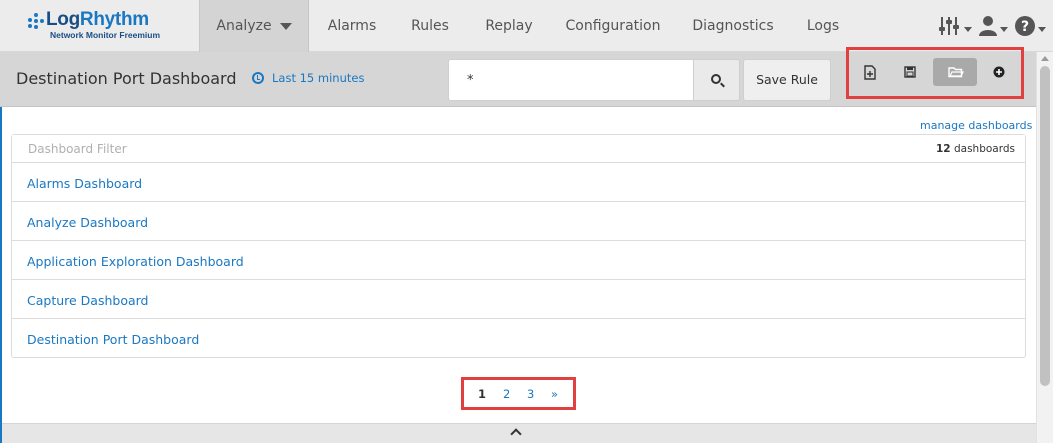 The image size is (1053, 443). I want to click on search-icon, so click(716, 79).